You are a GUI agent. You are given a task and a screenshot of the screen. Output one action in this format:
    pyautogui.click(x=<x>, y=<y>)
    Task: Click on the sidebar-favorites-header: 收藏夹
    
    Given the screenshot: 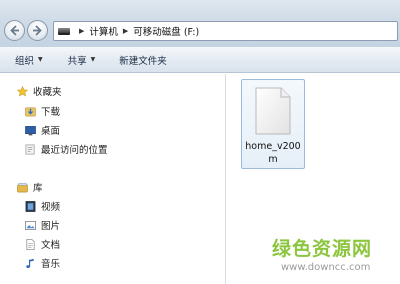 What is the action you would take?
    pyautogui.click(x=39, y=91)
    